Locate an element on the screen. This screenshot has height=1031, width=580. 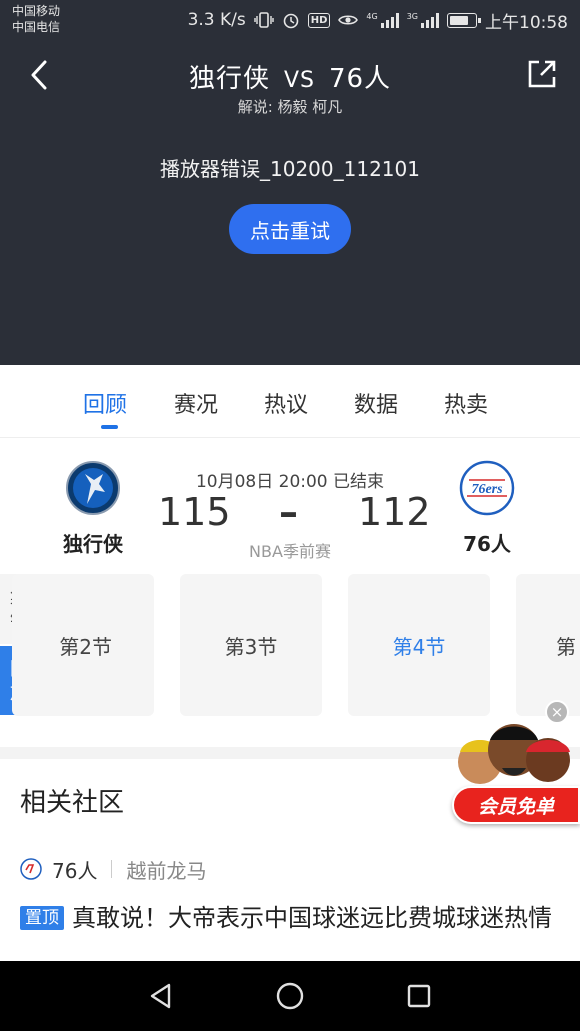
carrier-1: 中国移动 is located at coordinates (36, 11).